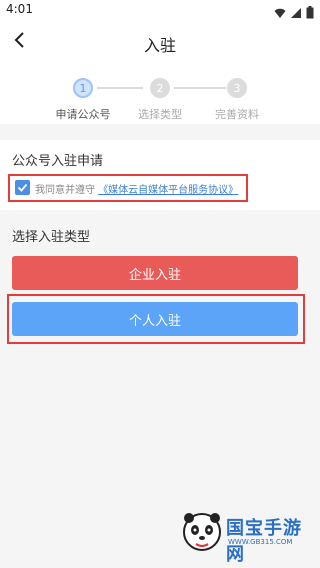 The height and width of the screenshot is (568, 320). What do you see at coordinates (19, 9) in the screenshot?
I see `status-time: 4:01` at bounding box center [19, 9].